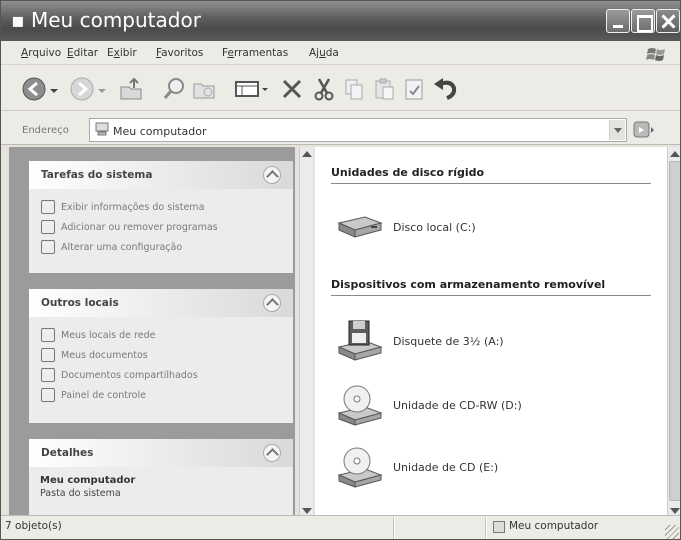  What do you see at coordinates (108, 335) in the screenshot?
I see `task-label: Meus locais de rede` at bounding box center [108, 335].